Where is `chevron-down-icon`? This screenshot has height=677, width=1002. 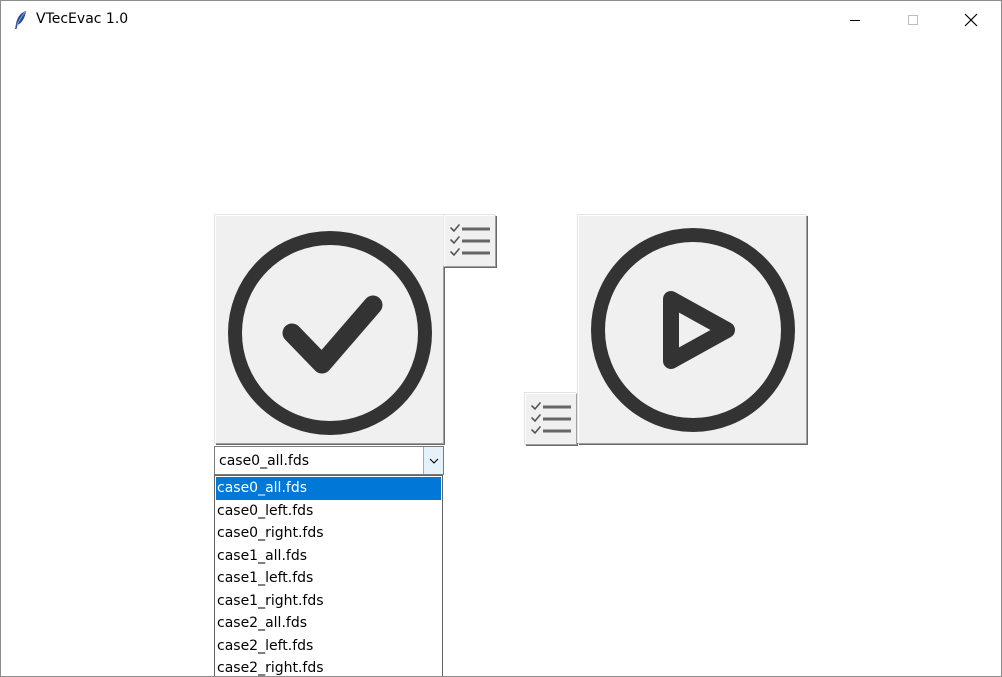 chevron-down-icon is located at coordinates (433, 461).